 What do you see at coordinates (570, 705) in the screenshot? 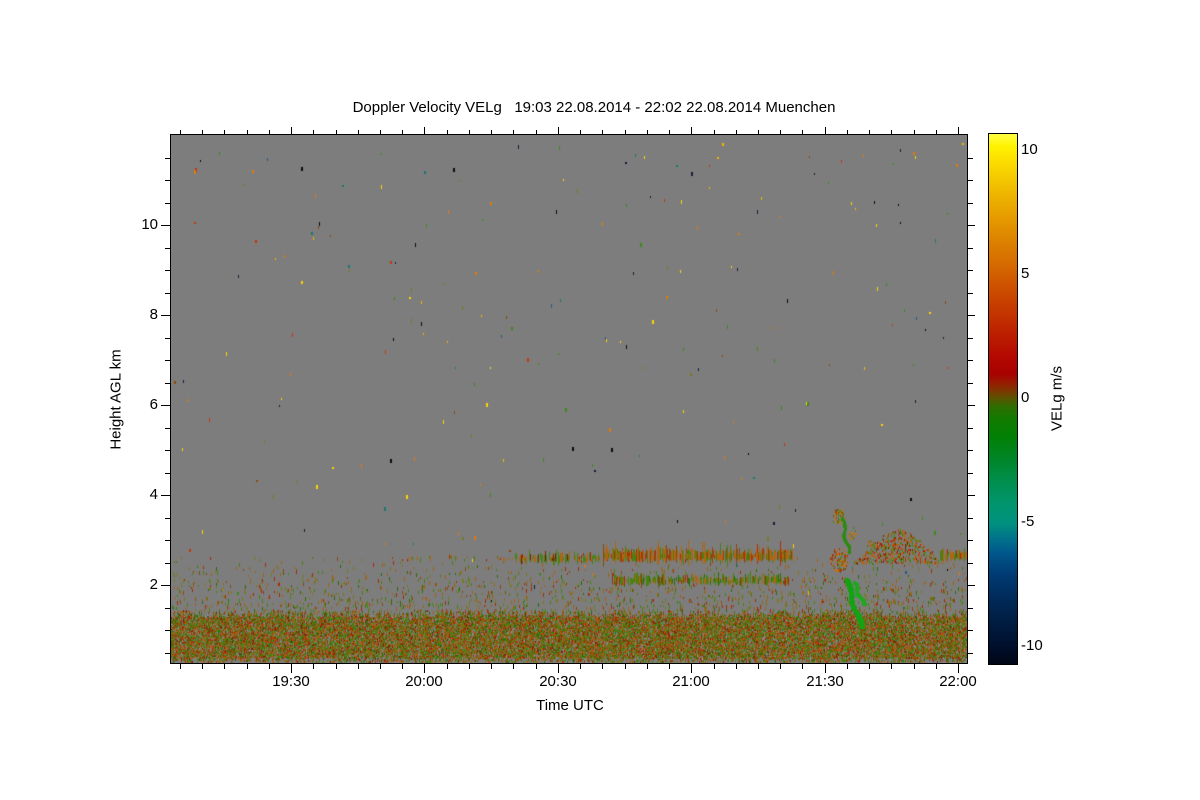
I see `x-axis-title: Time UTC` at bounding box center [570, 705].